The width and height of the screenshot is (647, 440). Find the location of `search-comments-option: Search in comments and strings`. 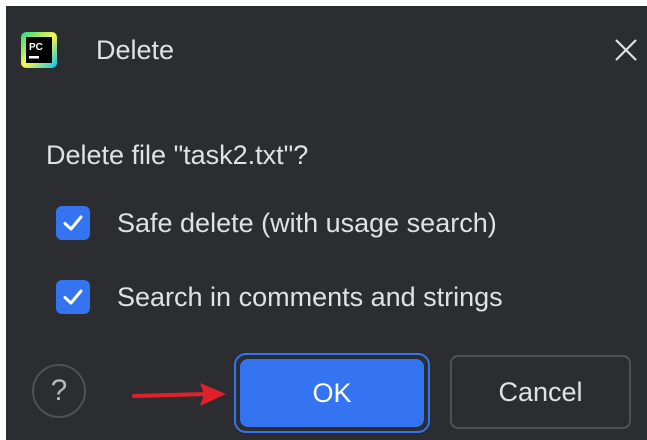

search-comments-option: Search in comments and strings is located at coordinates (279, 297).